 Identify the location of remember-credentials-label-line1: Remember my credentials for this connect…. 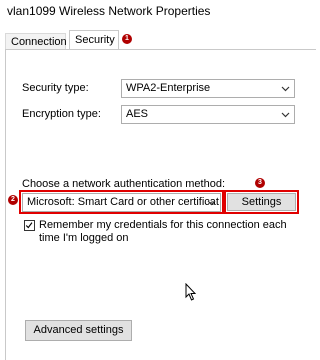
(163, 225).